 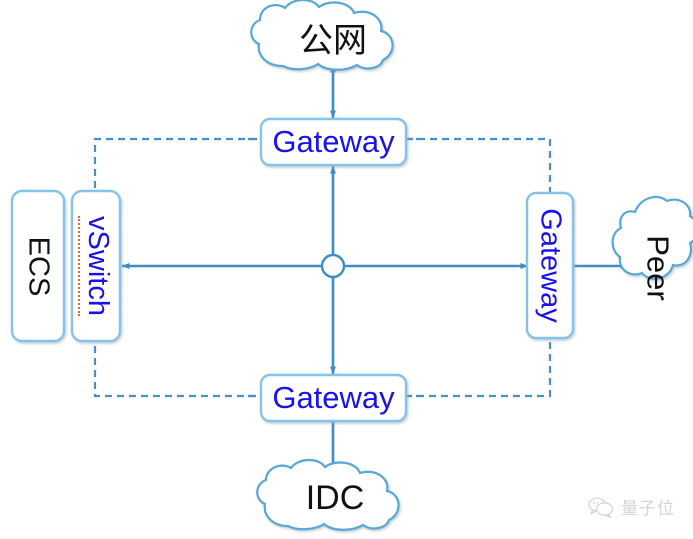 I want to click on gateway-top-box, so click(x=333, y=142).